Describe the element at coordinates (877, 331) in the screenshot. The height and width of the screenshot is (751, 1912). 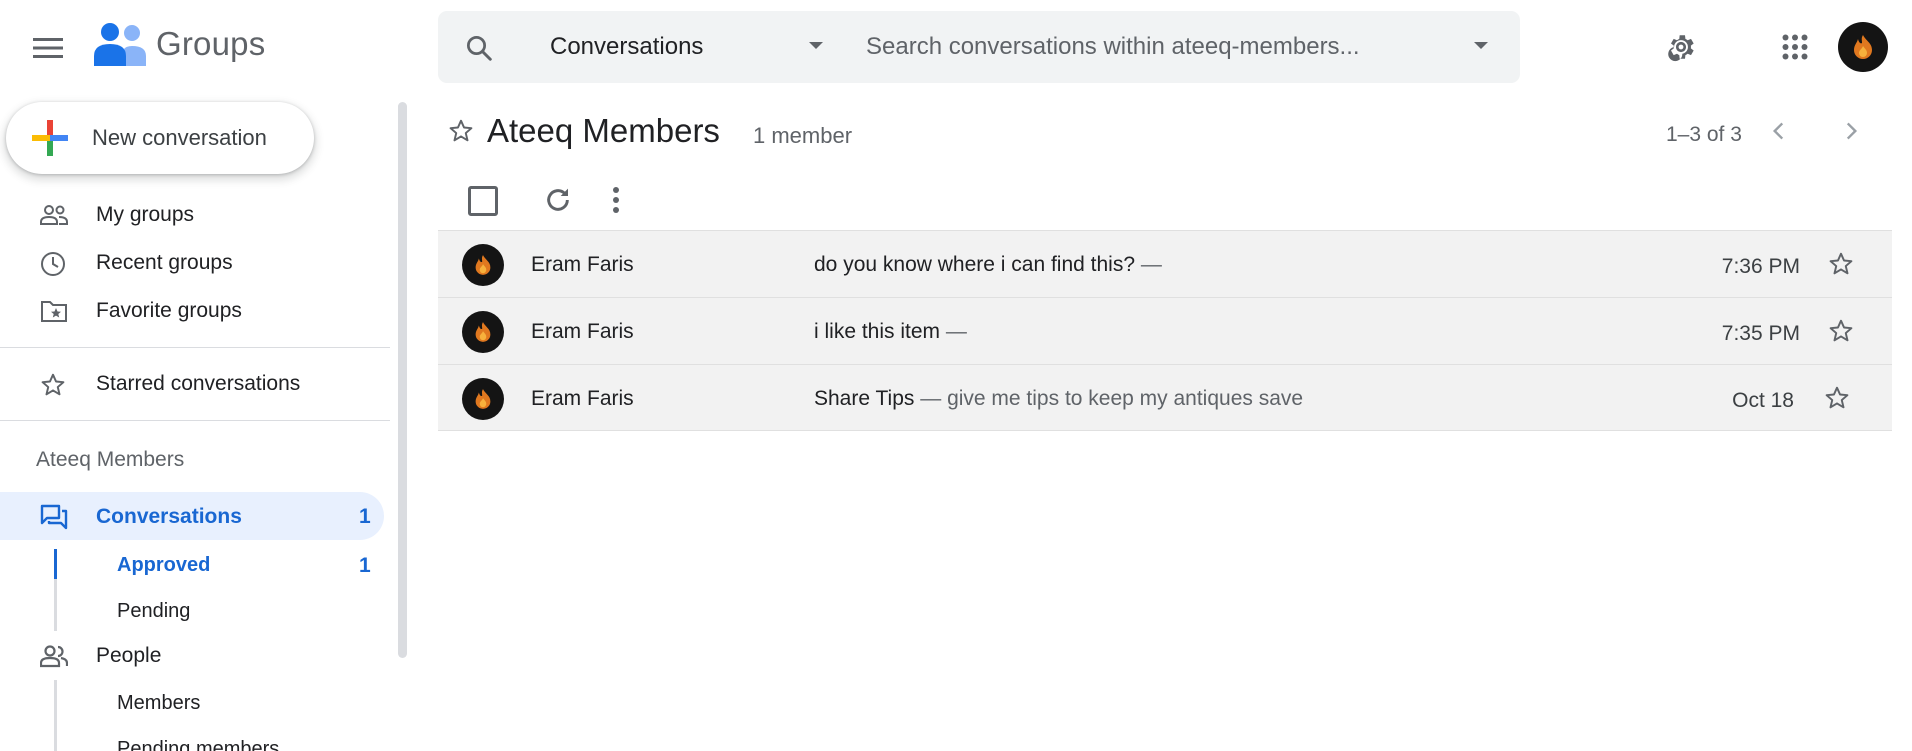
I see `subject-text: i like this item` at that location.